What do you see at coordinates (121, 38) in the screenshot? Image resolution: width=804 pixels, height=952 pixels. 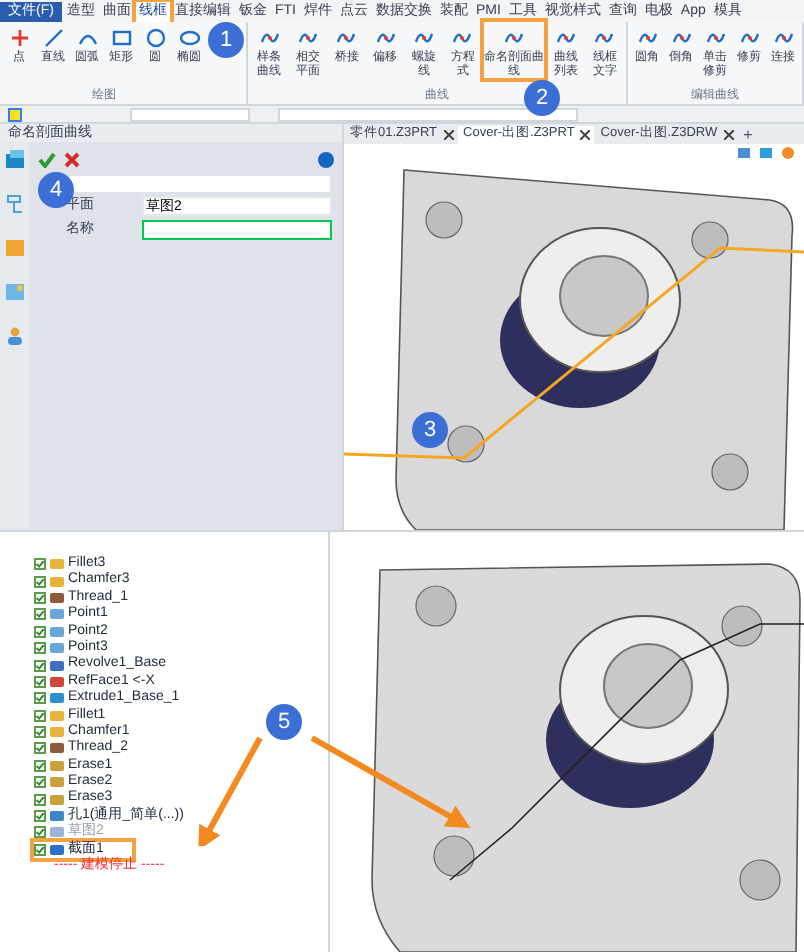 I see `rectangle-icon` at bounding box center [121, 38].